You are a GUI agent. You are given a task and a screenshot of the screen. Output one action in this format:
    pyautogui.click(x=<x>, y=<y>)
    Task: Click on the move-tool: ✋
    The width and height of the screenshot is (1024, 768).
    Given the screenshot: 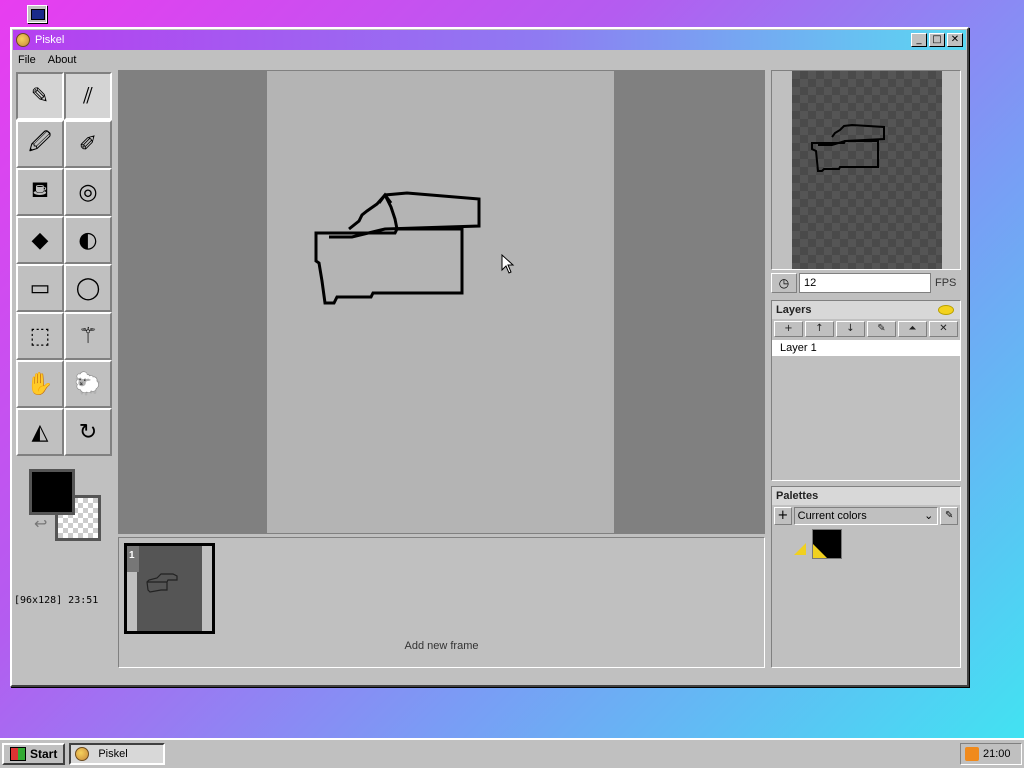 What is the action you would take?
    pyautogui.click(x=40, y=384)
    